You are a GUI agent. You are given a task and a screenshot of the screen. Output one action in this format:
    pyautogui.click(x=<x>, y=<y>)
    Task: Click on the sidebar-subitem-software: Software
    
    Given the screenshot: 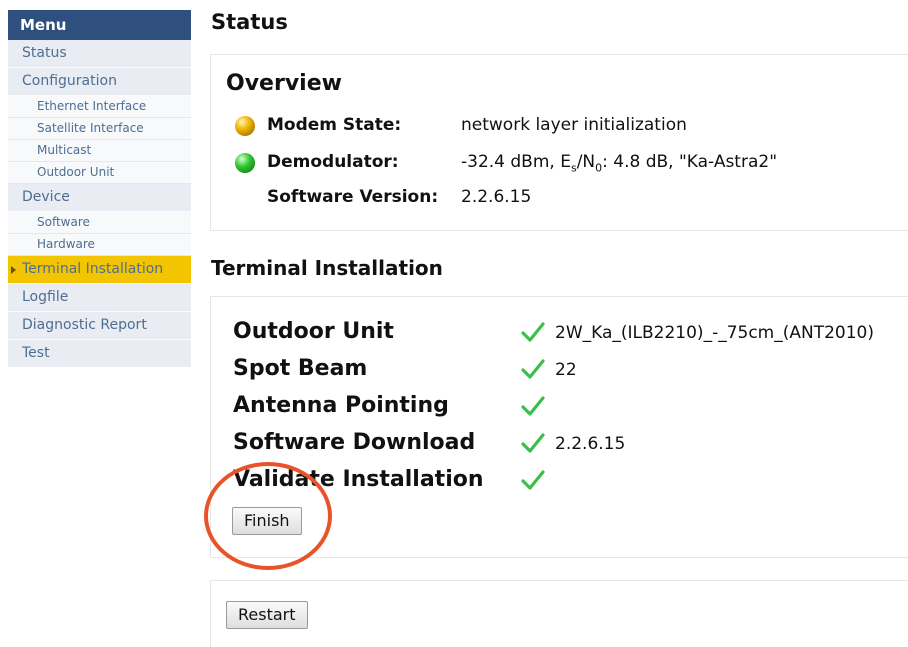 What is the action you would take?
    pyautogui.click(x=99, y=223)
    